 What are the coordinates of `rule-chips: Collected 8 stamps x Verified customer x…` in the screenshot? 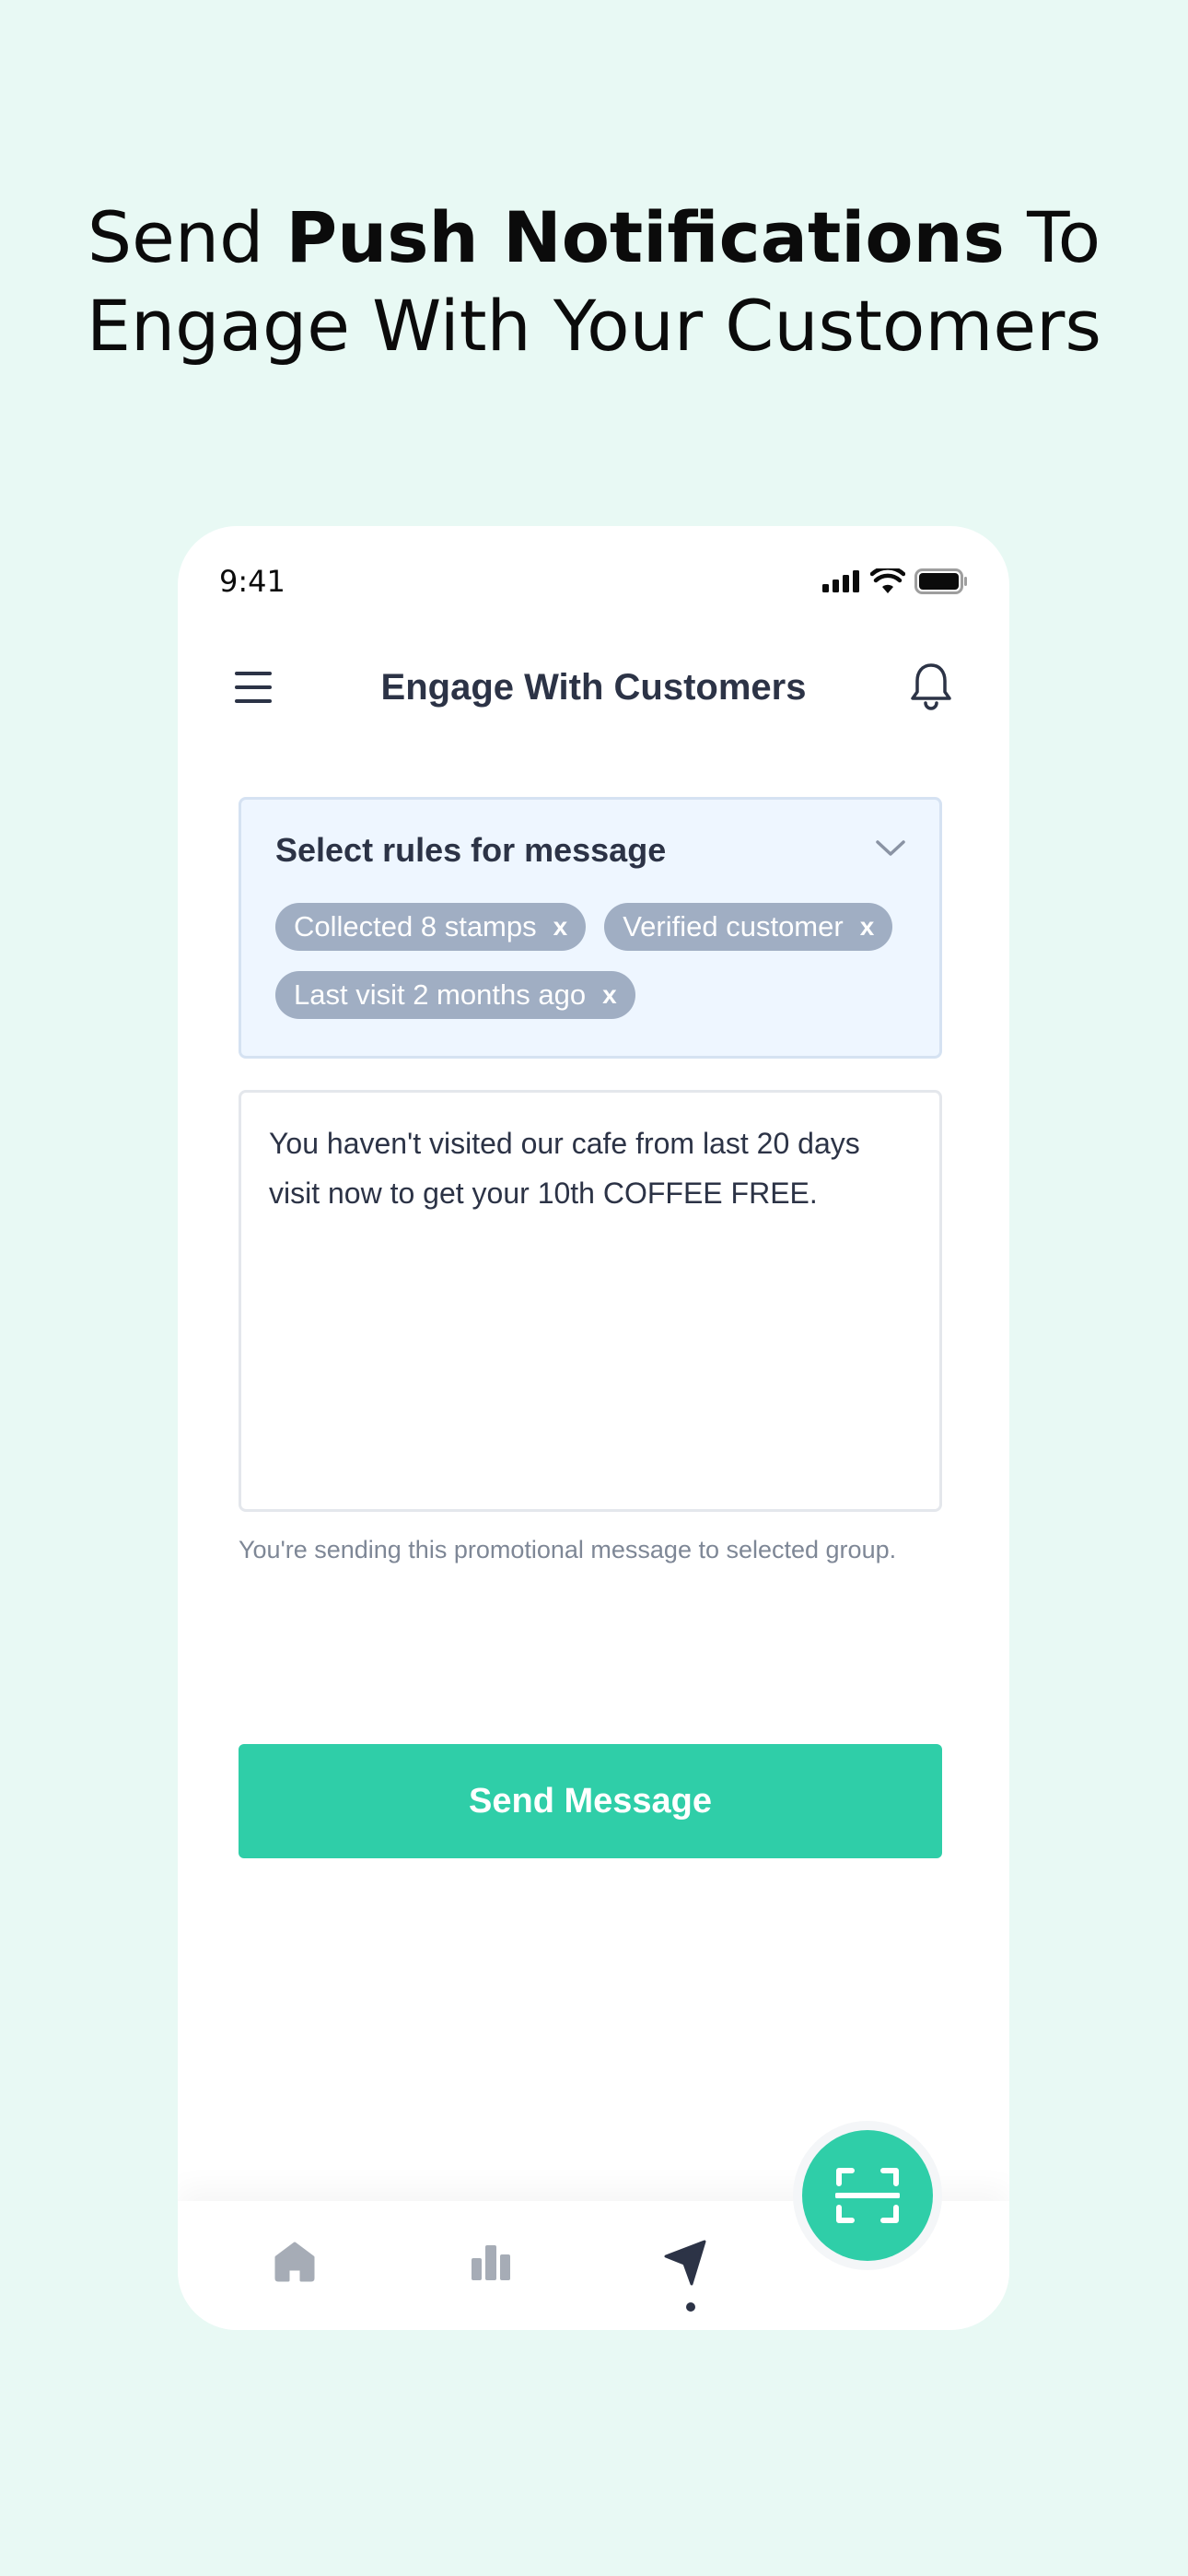 It's located at (597, 961).